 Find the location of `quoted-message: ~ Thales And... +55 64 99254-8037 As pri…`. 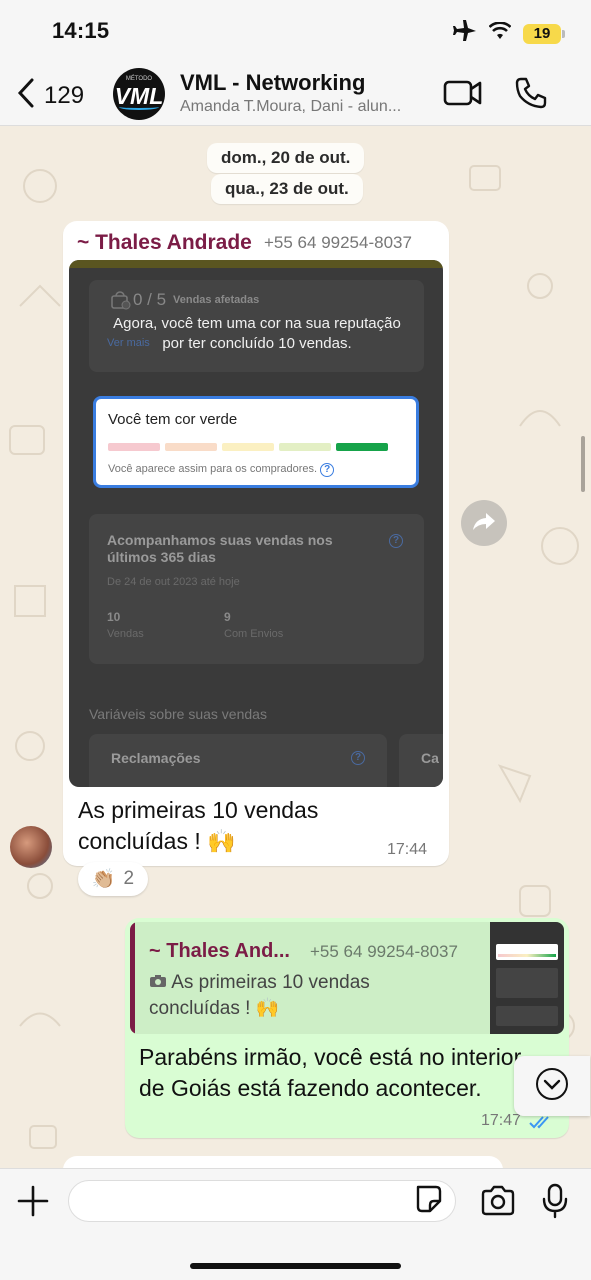

quoted-message: ~ Thales And... +55 64 99254-8037 As pri… is located at coordinates (347, 978).